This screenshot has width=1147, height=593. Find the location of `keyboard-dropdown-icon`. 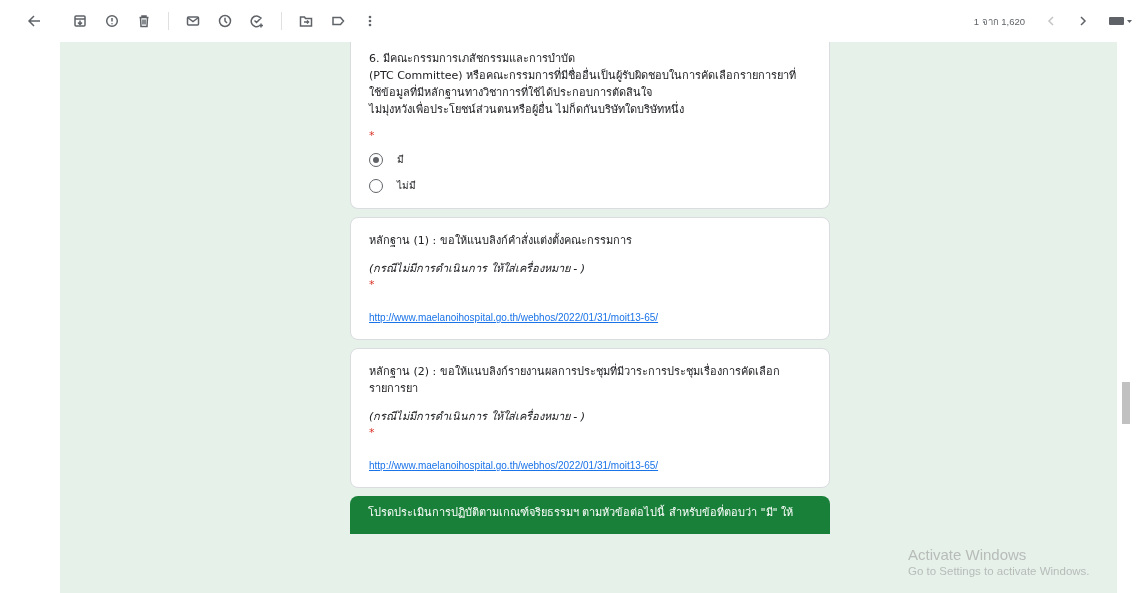

keyboard-dropdown-icon is located at coordinates (1121, 21).